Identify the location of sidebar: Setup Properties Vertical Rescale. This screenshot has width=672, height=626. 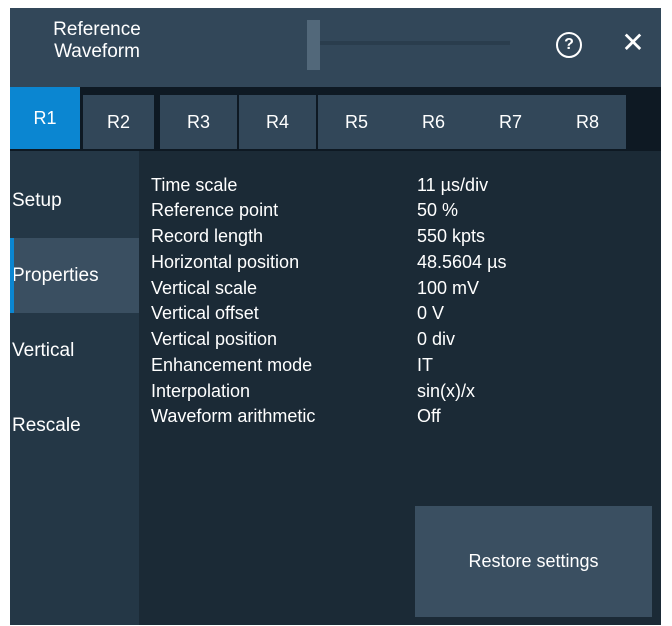
(74, 388).